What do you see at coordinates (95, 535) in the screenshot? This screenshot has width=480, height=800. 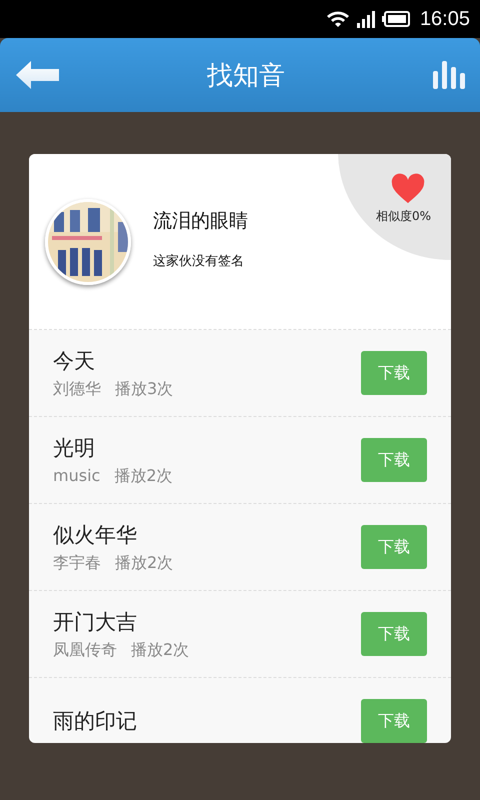 I see `song-title: 似火年华` at bounding box center [95, 535].